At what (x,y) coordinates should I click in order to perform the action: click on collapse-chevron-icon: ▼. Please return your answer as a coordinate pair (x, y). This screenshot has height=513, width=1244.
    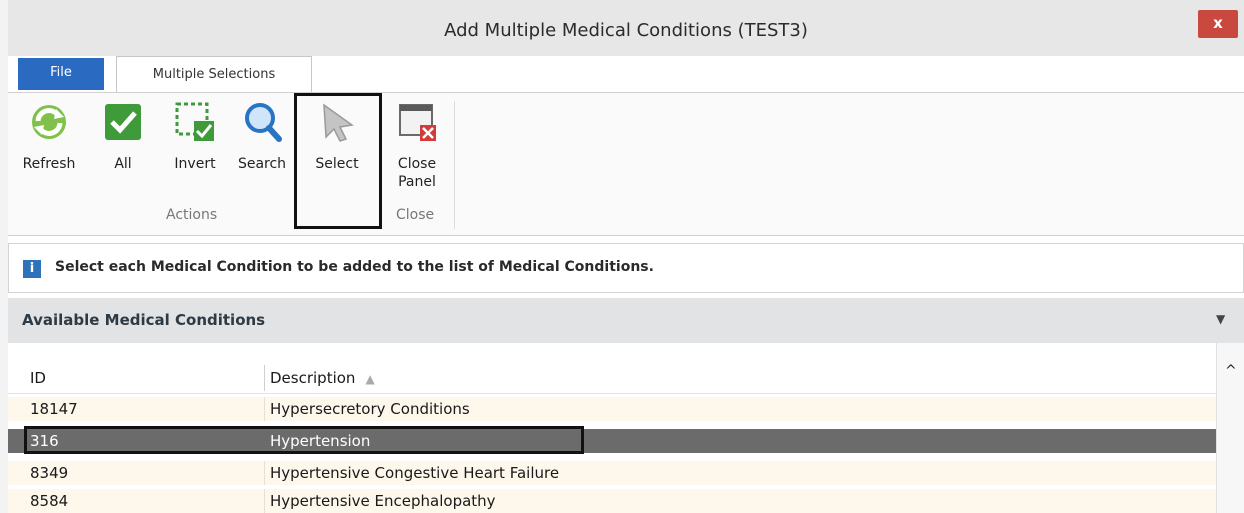
    Looking at the image, I should click on (1220, 319).